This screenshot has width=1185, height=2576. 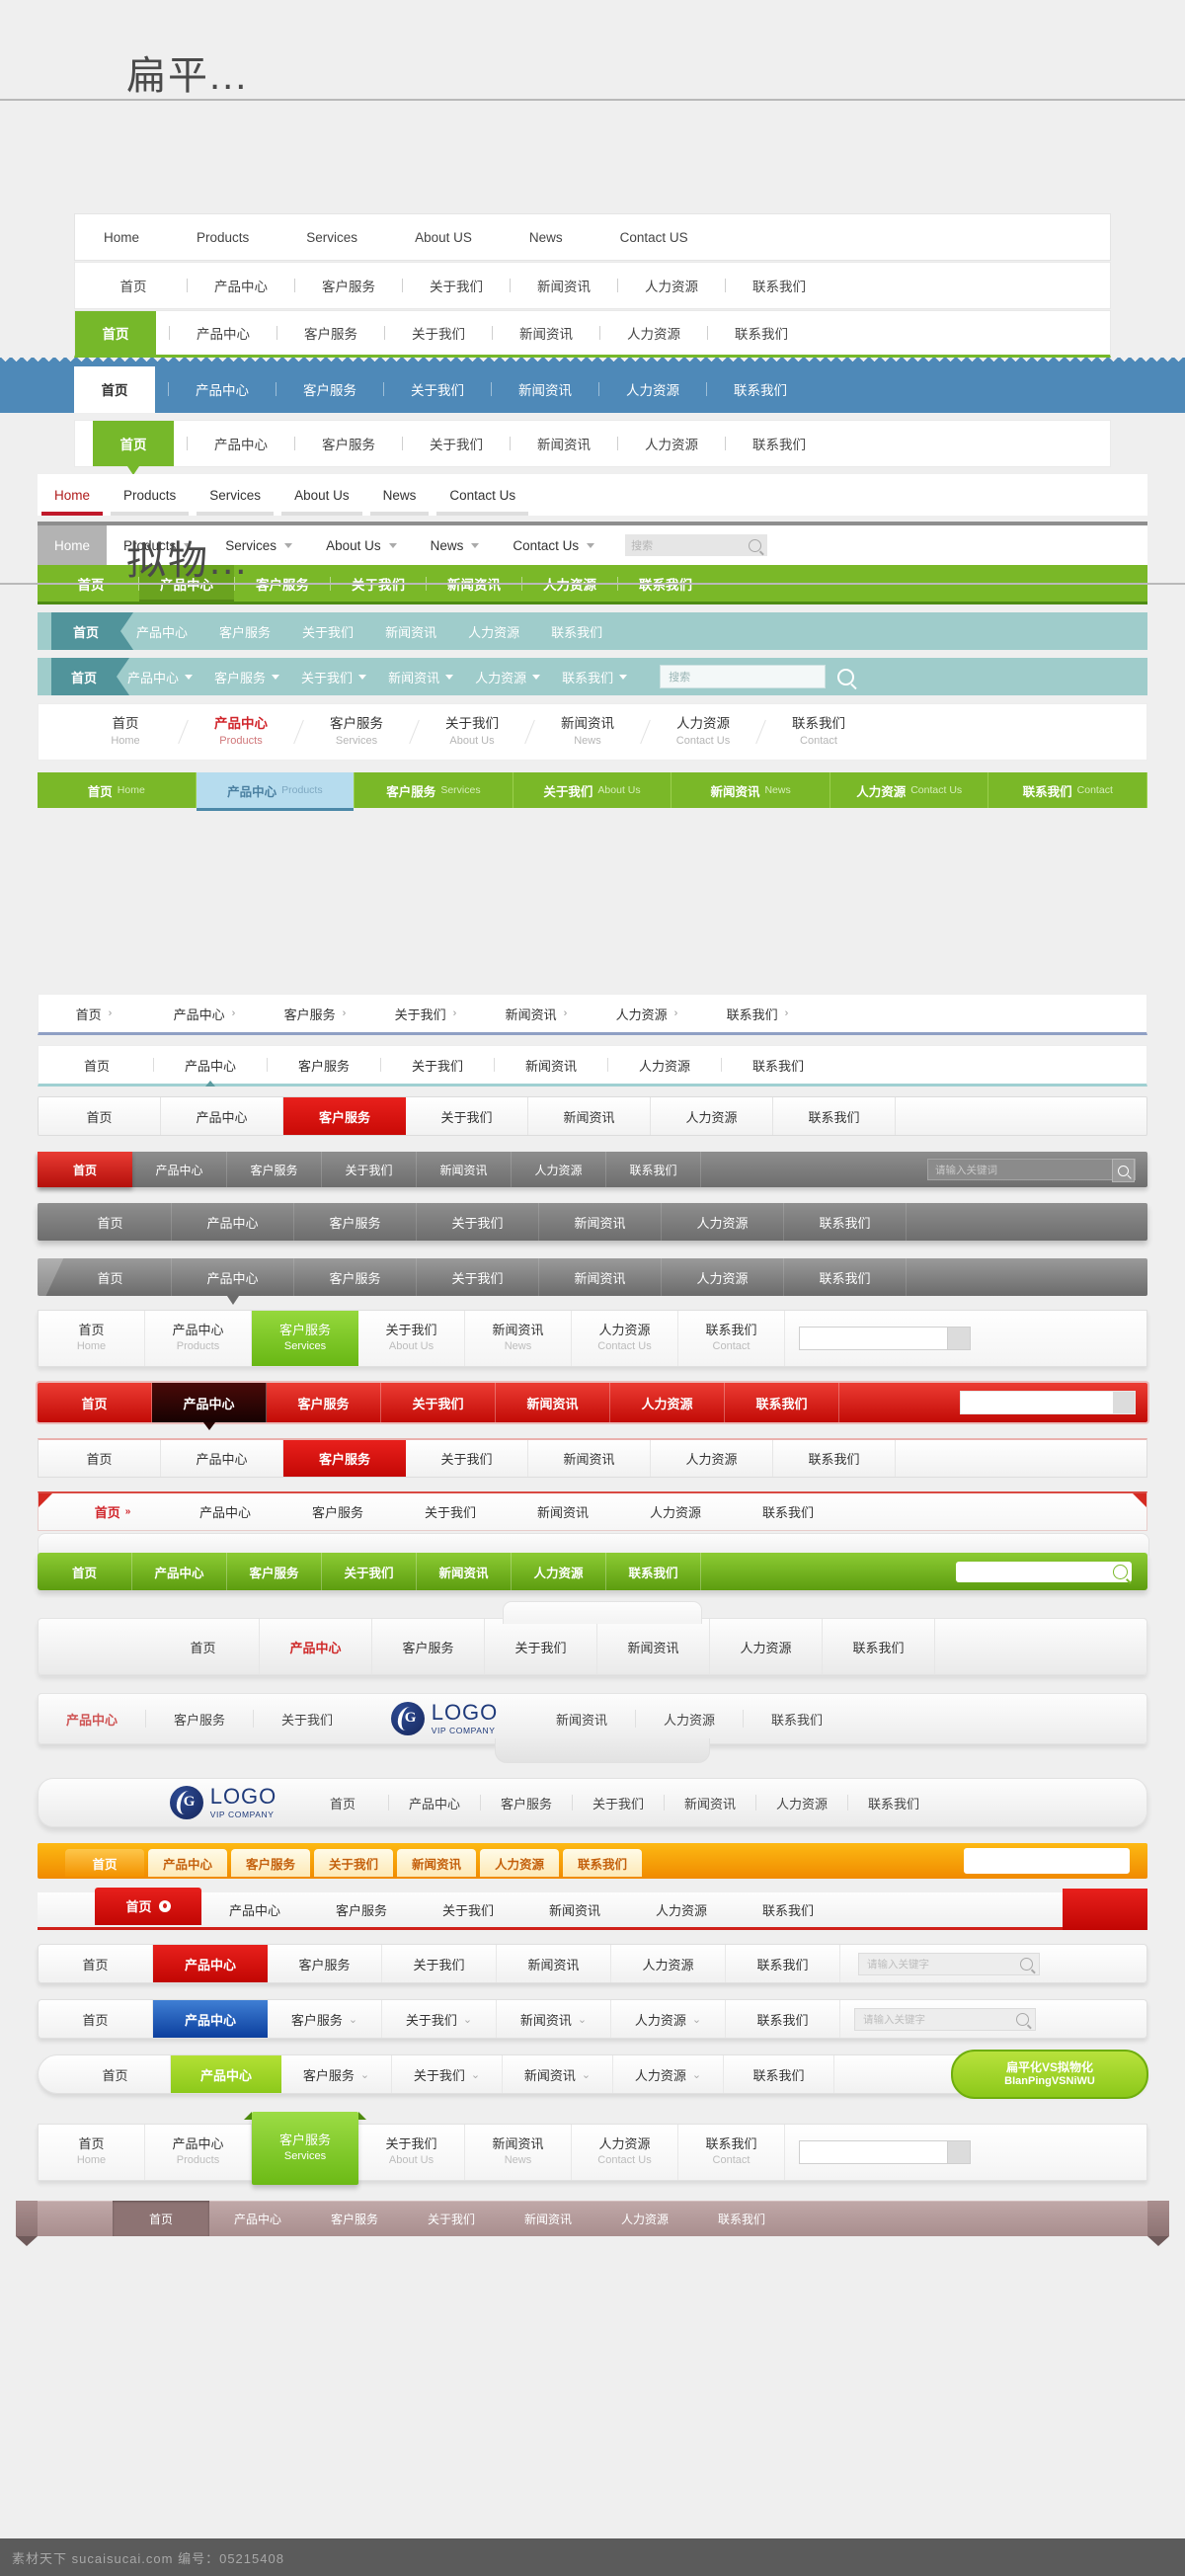 I want to click on nav-teal-chevron: 首页 产品中心 客户服务 关于我们 新闻资讯 人力资源 联系我们, so click(x=592, y=631).